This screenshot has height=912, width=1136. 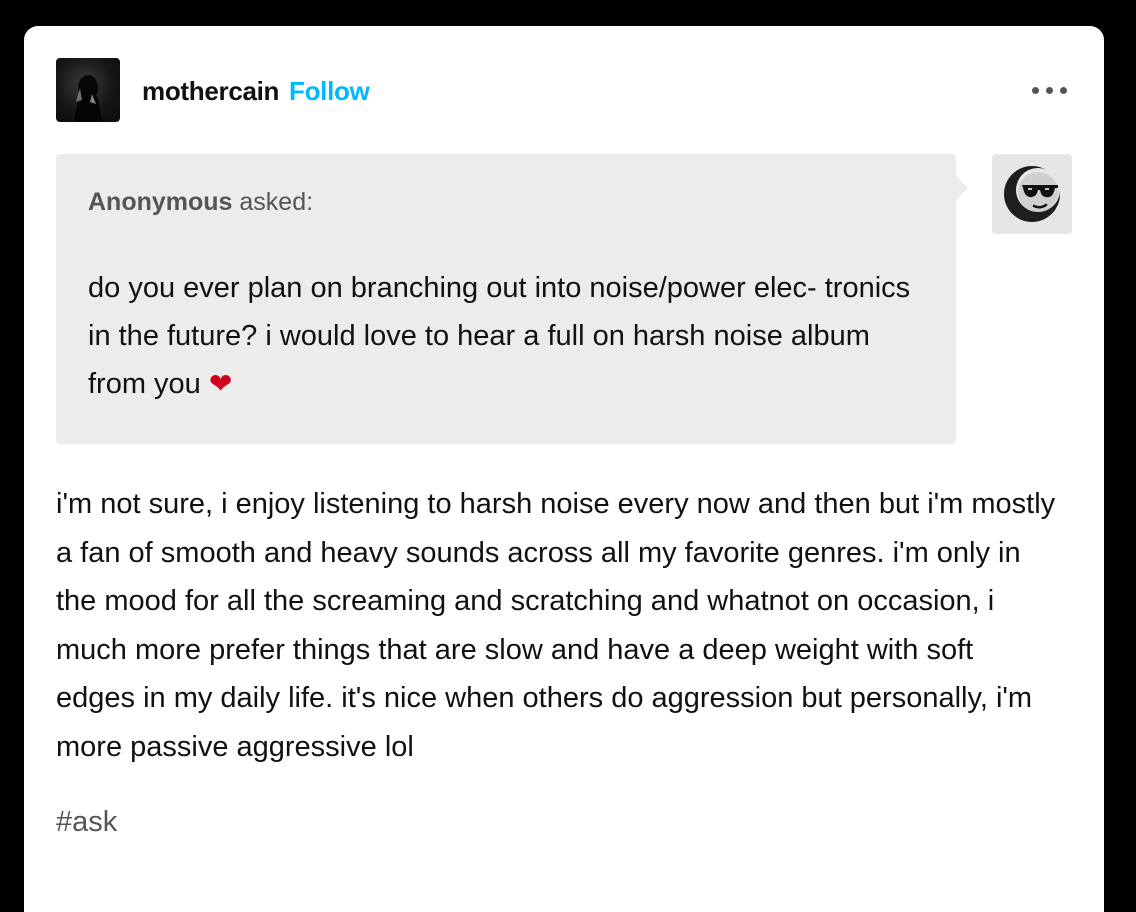 I want to click on asker-name: Anonymous, so click(x=160, y=202).